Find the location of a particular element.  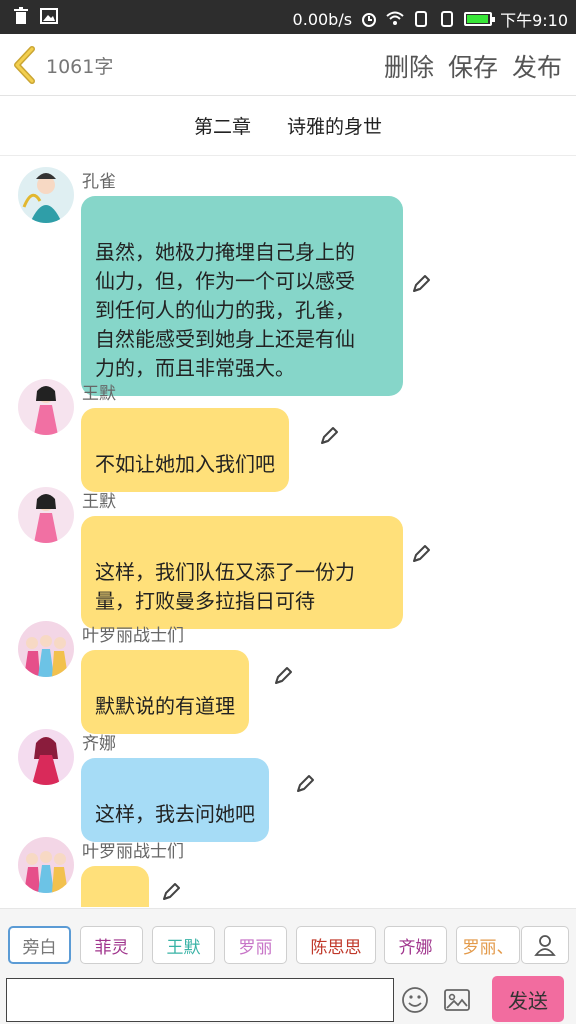

trash-icon is located at coordinates (21, 15).